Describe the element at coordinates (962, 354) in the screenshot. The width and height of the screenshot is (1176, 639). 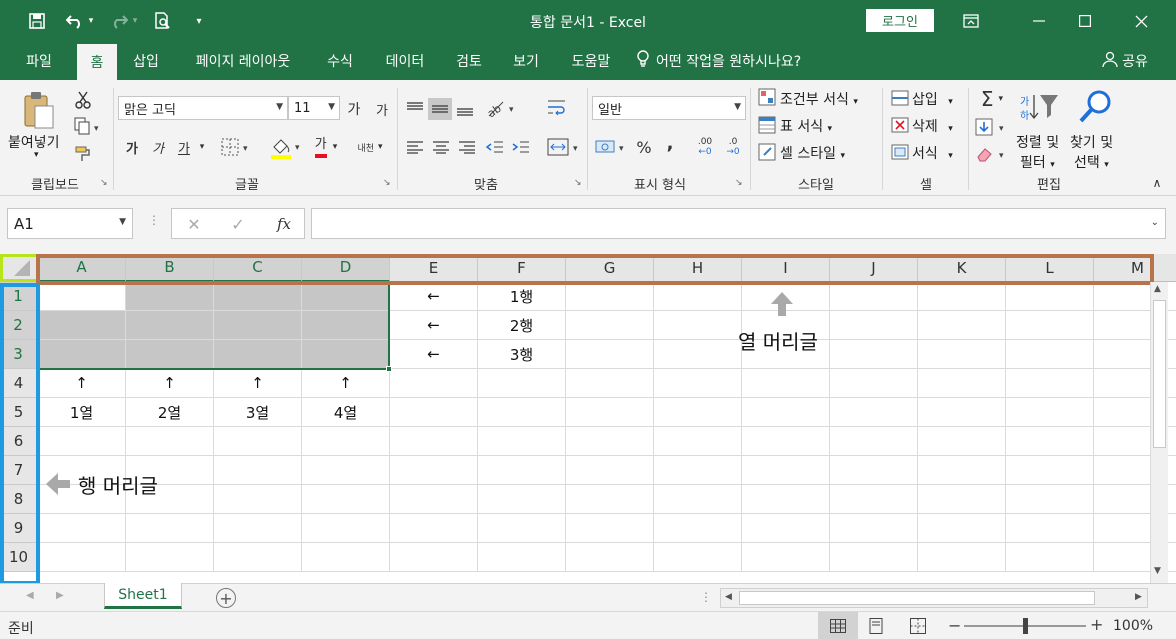
I see `cell-k3` at that location.